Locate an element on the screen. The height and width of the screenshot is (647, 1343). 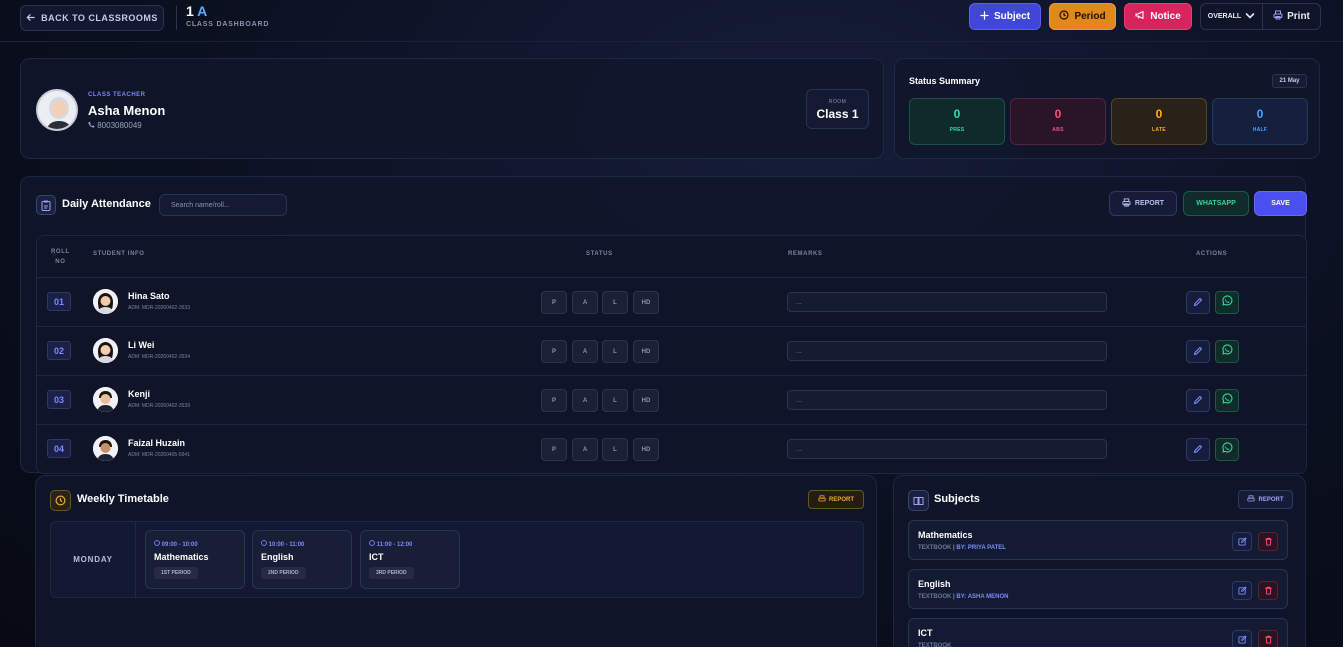
add-period-button: Period is located at coordinates (1082, 16).